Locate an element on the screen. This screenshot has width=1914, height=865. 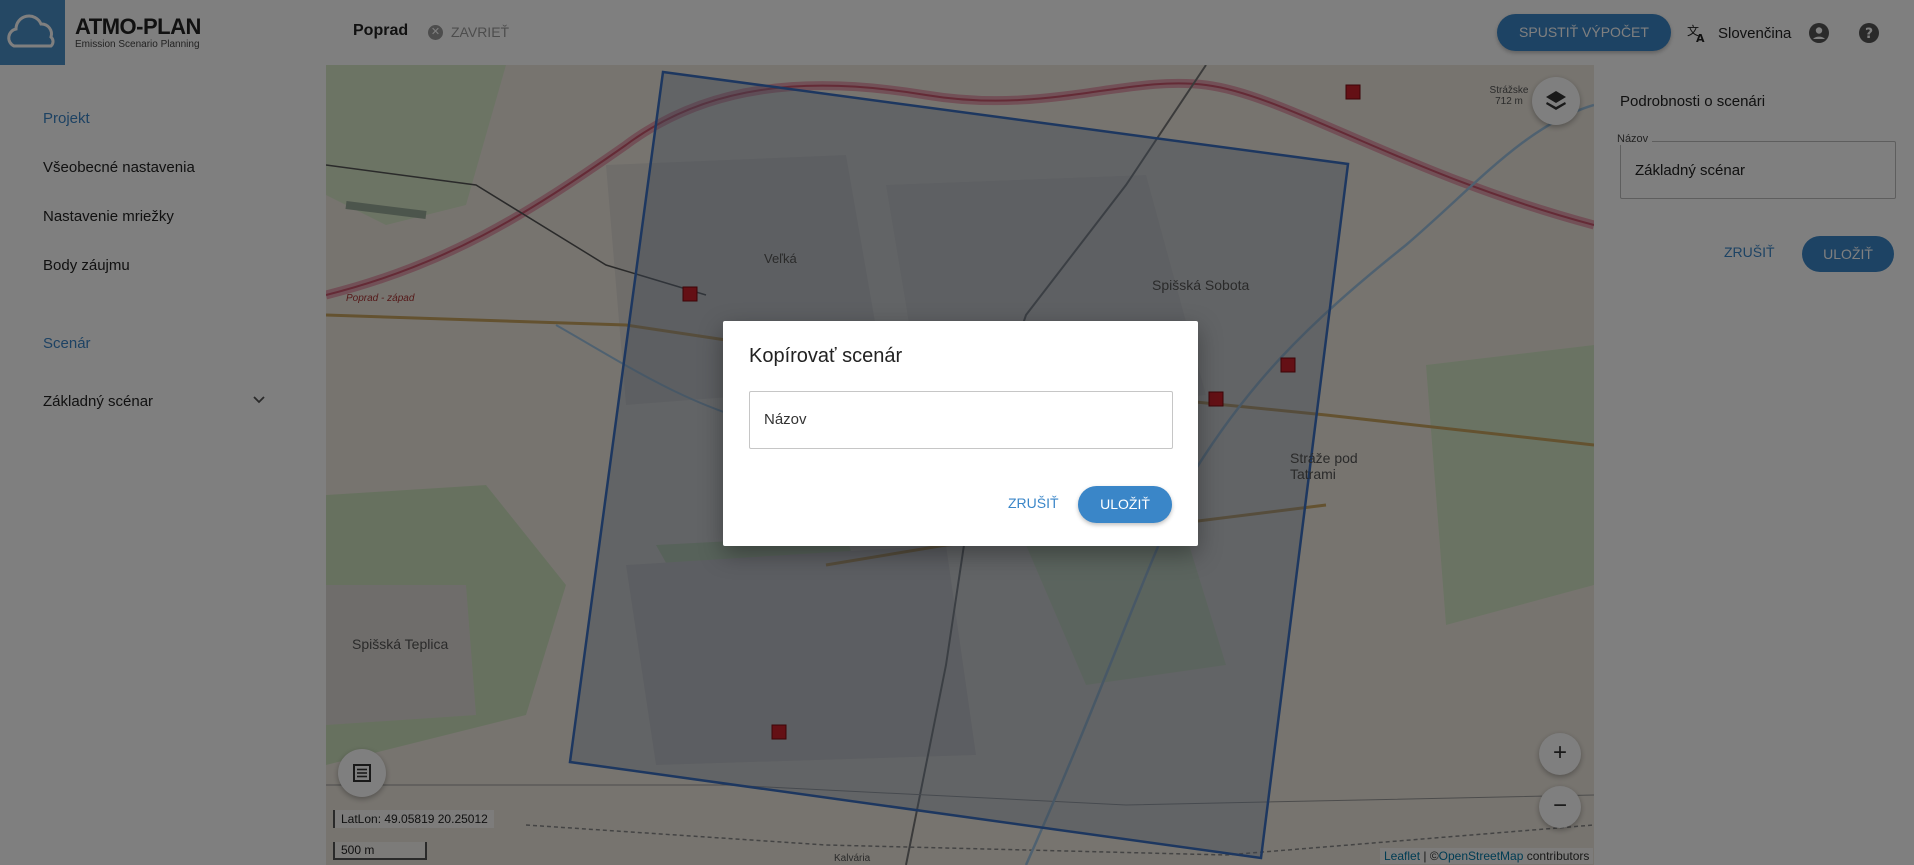
copy-scenario-dialog: Kopírovať scenár Názov ZRUŠIŤ ULOŽIŤ is located at coordinates (960, 433).